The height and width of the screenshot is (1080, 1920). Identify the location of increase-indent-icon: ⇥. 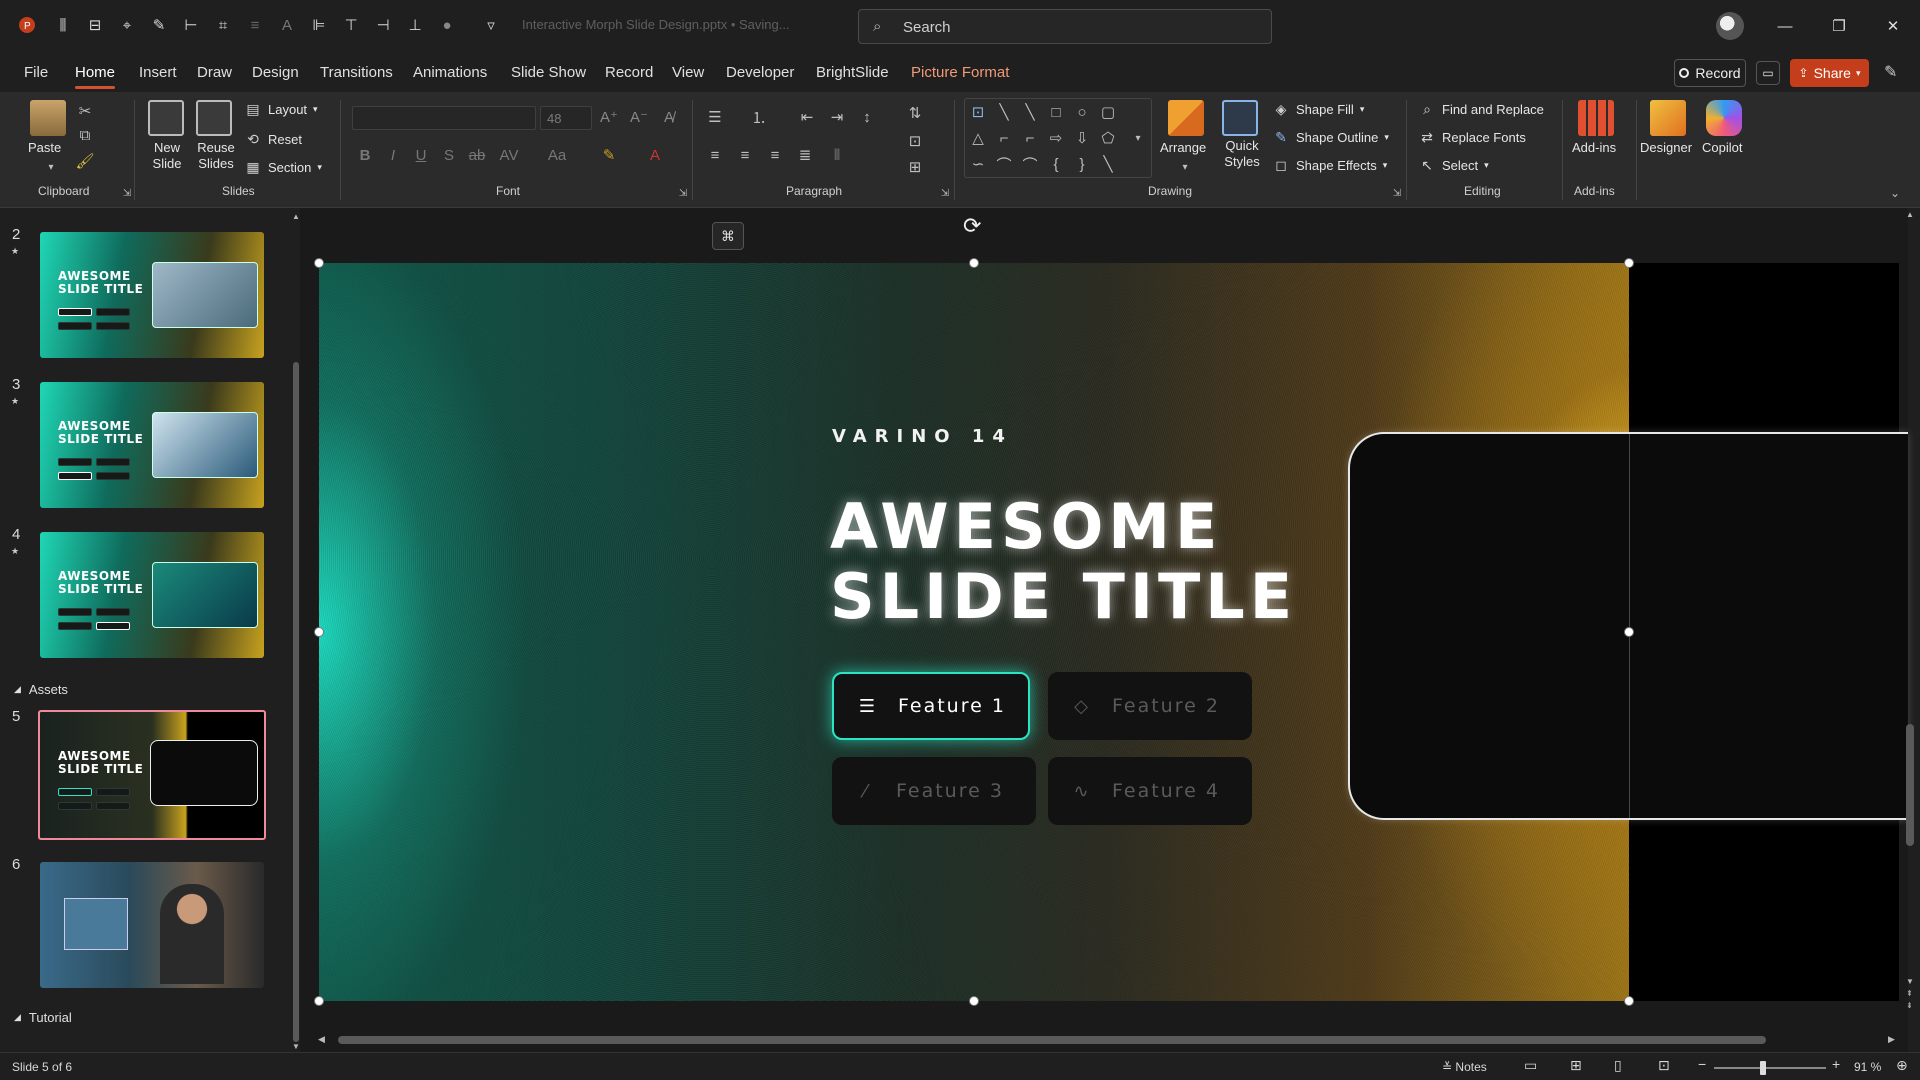
(837, 117).